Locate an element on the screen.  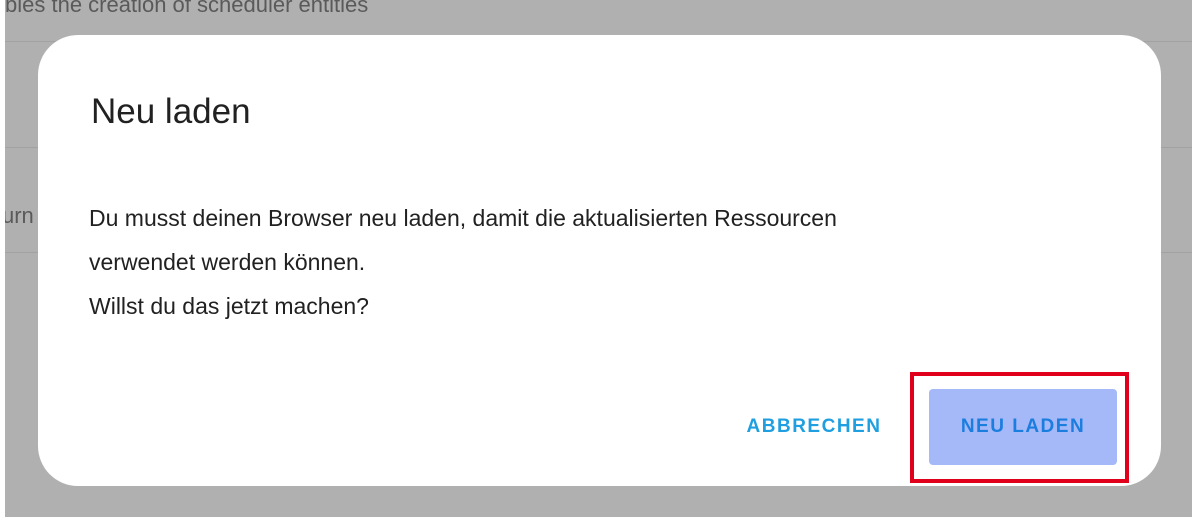
dialog-message-line: verwendet werden können. is located at coordinates (227, 262).